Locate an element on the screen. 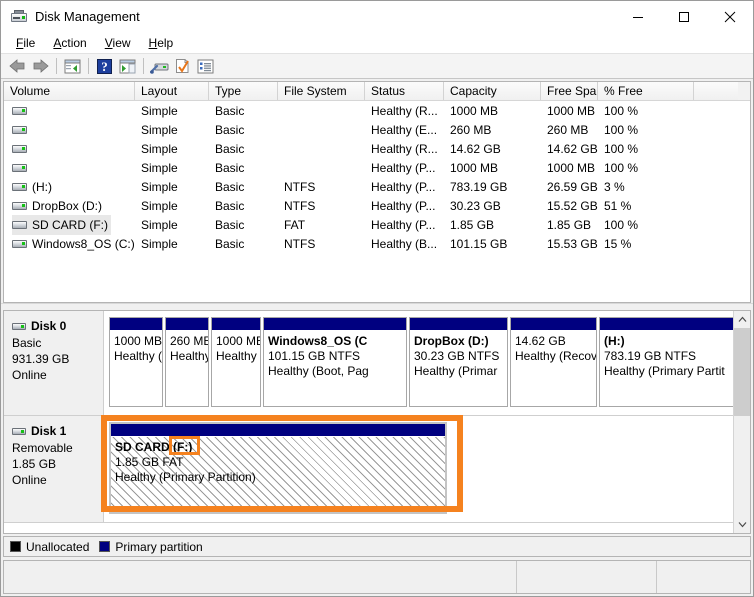 Image resolution: width=754 pixels, height=597 pixels. properties-icon is located at coordinates (182, 66).